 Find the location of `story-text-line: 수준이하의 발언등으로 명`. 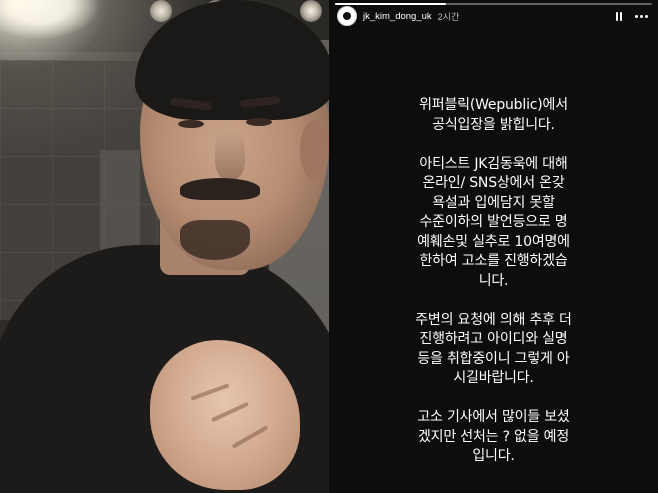

story-text-line: 수준이하의 발언등으로 명 is located at coordinates (493, 222).